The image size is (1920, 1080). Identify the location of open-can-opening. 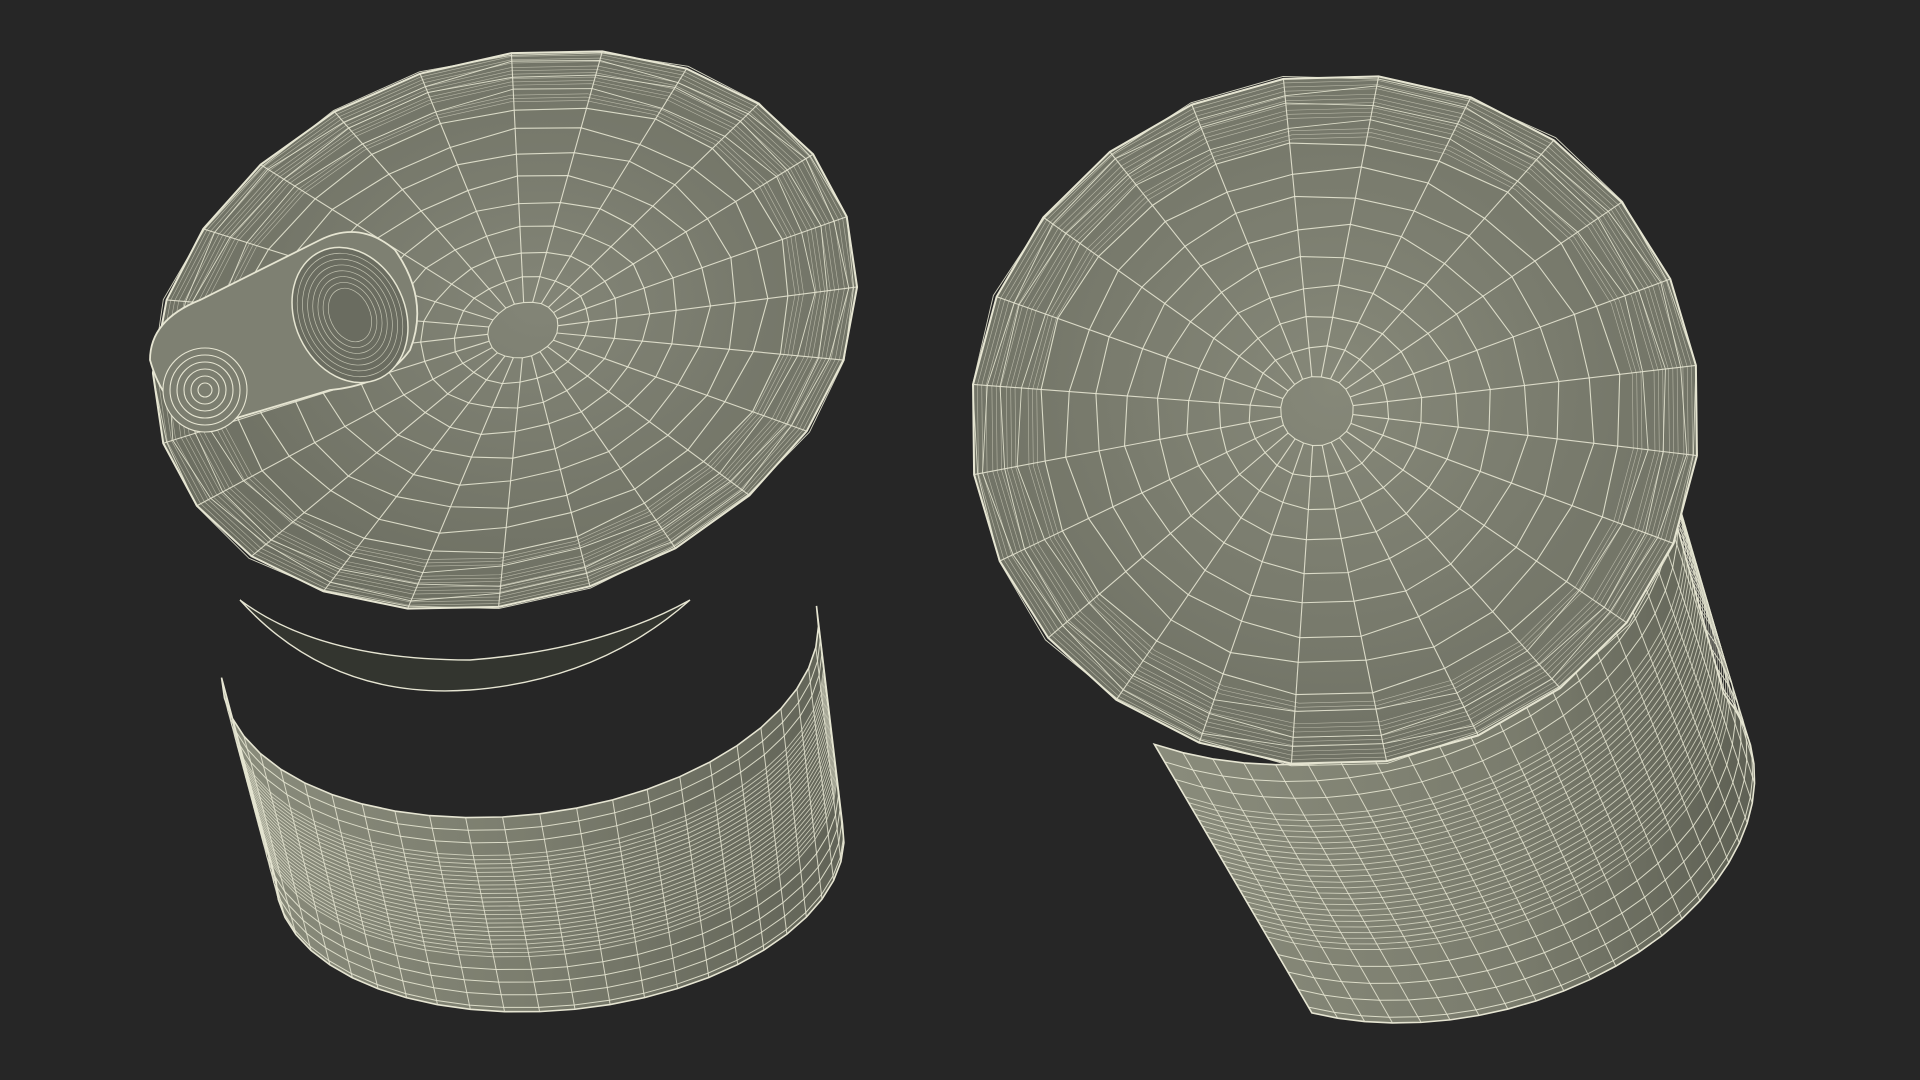
(465, 645).